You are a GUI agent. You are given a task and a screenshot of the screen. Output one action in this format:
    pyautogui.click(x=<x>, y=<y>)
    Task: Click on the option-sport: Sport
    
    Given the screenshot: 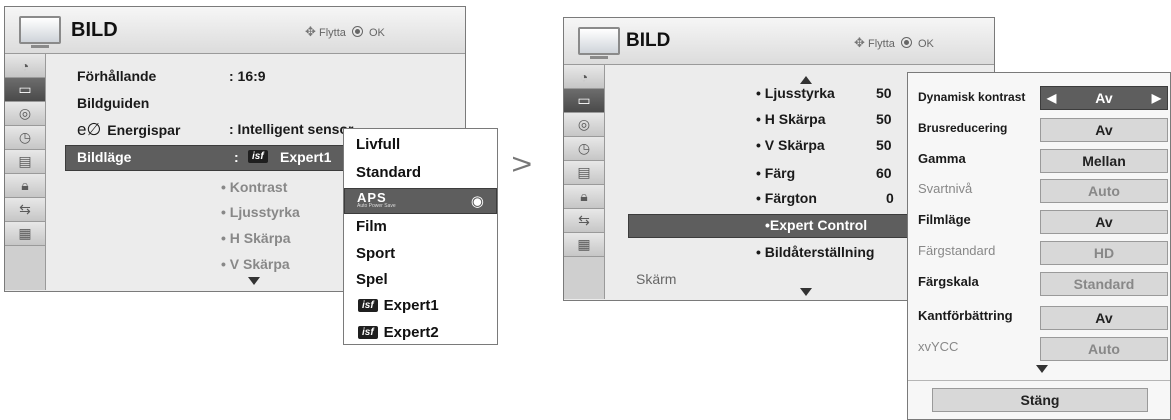 What is the action you would take?
    pyautogui.click(x=375, y=253)
    